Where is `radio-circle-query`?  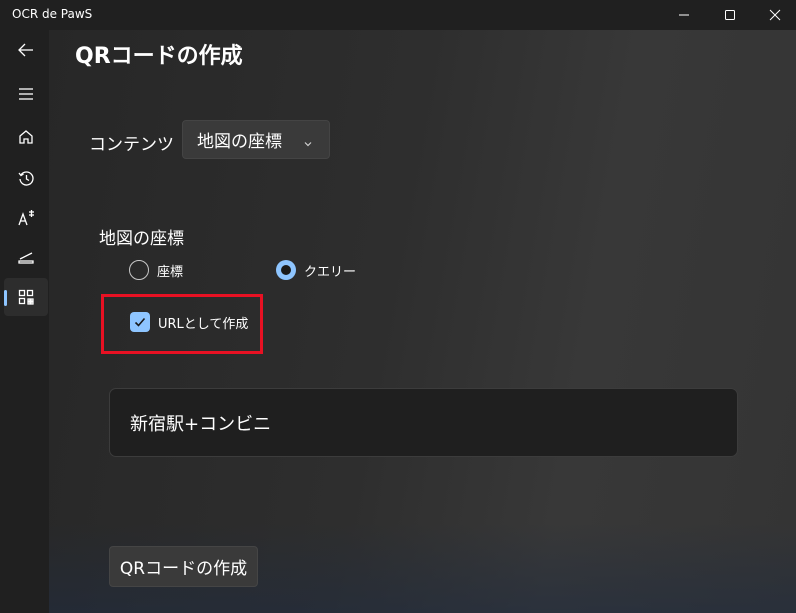 radio-circle-query is located at coordinates (286, 270).